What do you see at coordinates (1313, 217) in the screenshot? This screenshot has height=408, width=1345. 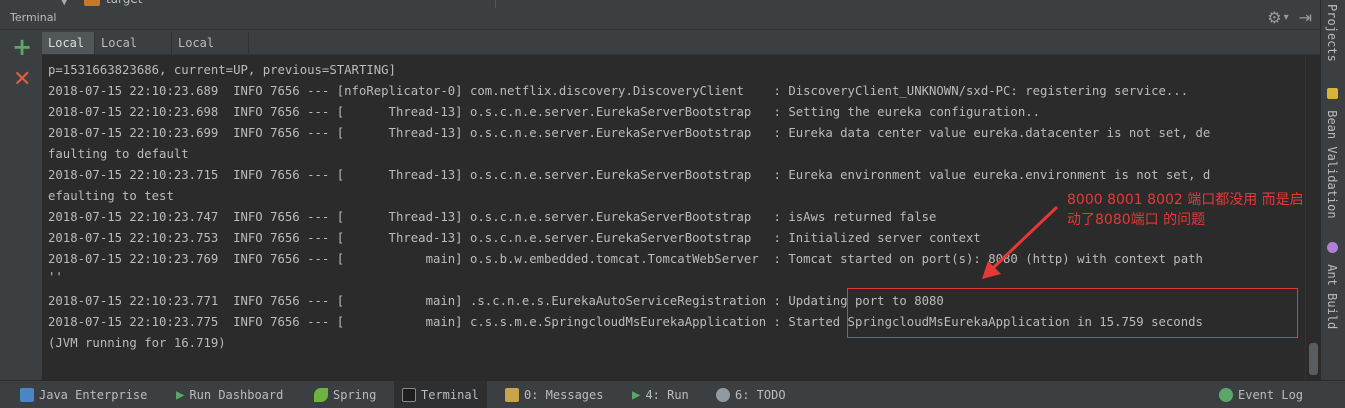 I see `terminal-scrollbar` at bounding box center [1313, 217].